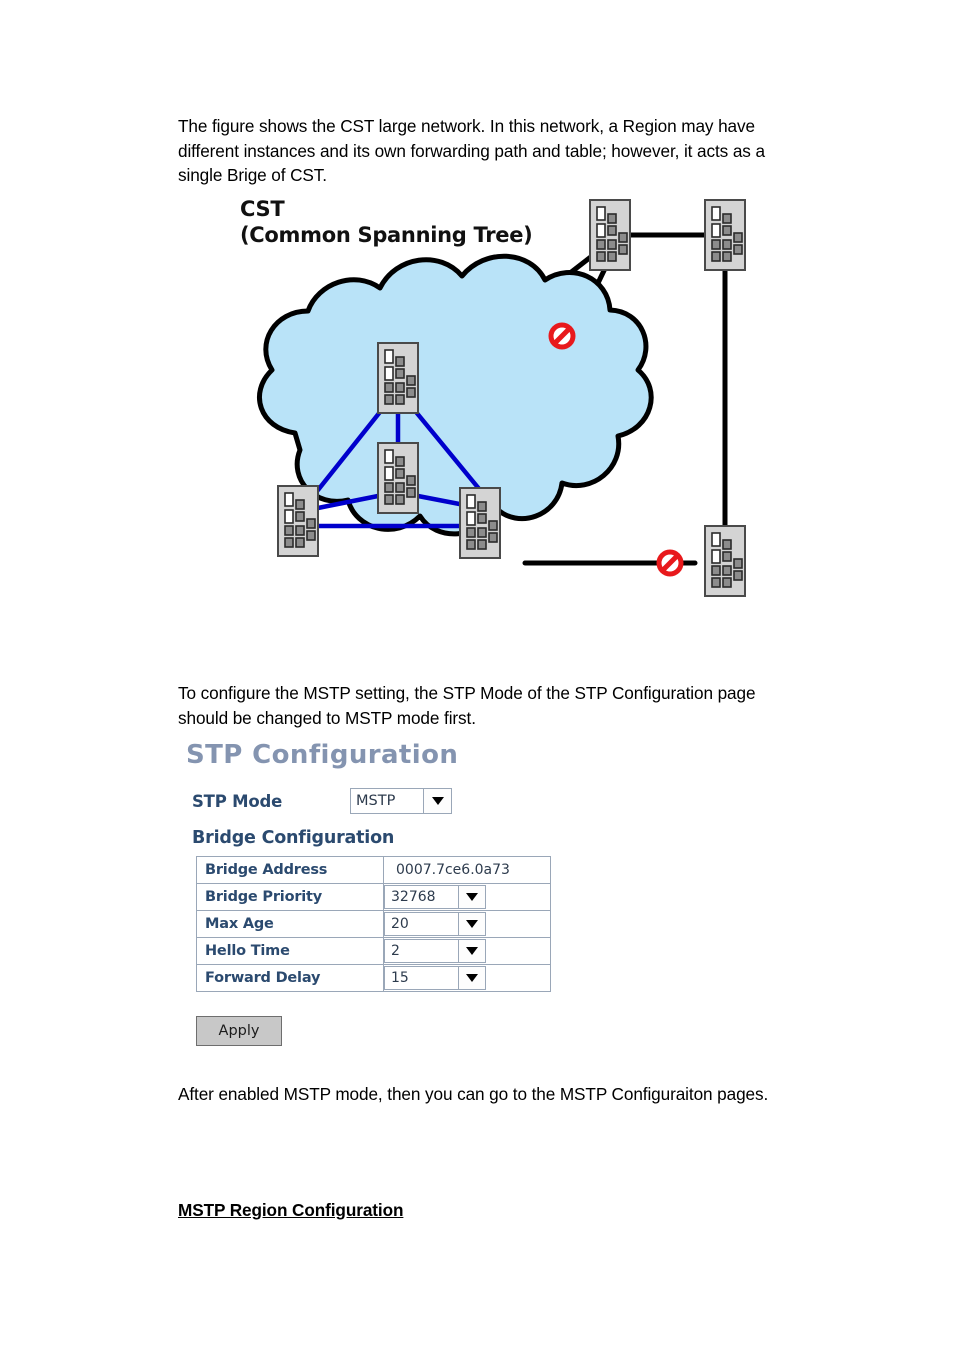  I want to click on stp-mode-select: MSTP, so click(401, 801).